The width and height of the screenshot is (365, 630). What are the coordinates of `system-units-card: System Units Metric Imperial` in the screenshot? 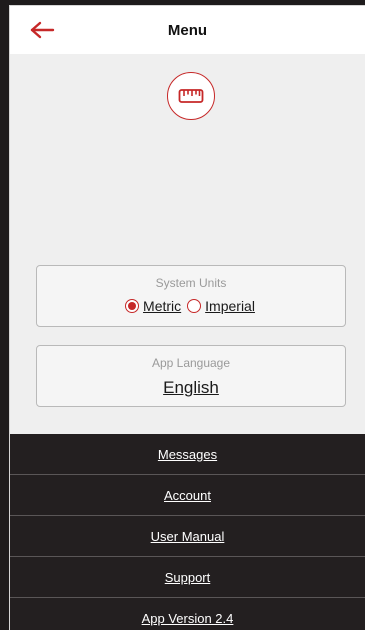 It's located at (191, 296).